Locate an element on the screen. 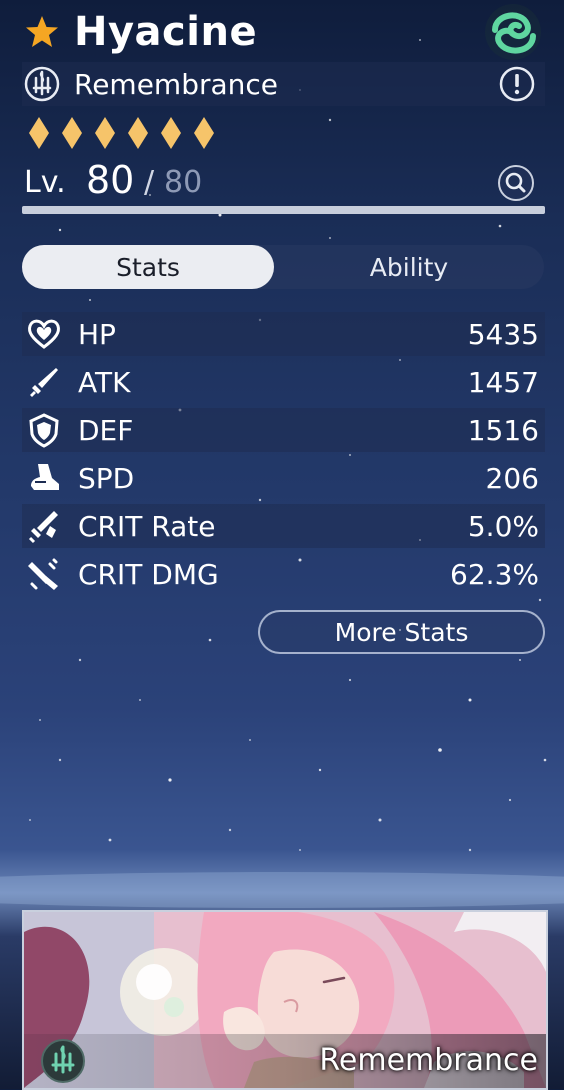 The width and height of the screenshot is (564, 1090). more-stats-button: More Stats is located at coordinates (401, 632).